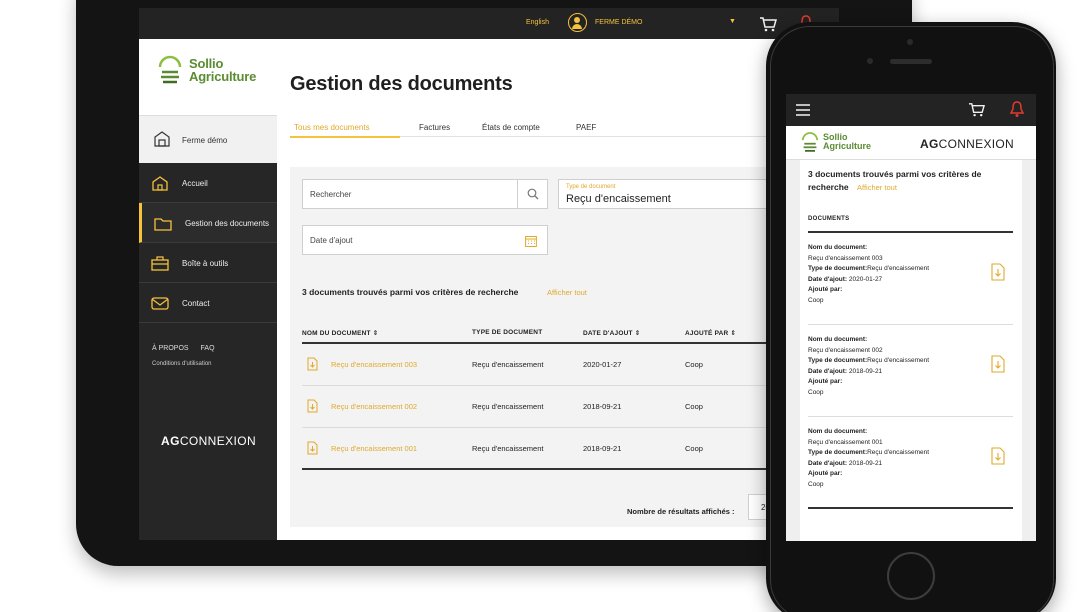 This screenshot has height=612, width=1092. Describe the element at coordinates (577, 22) in the screenshot. I see `user-icon` at that location.